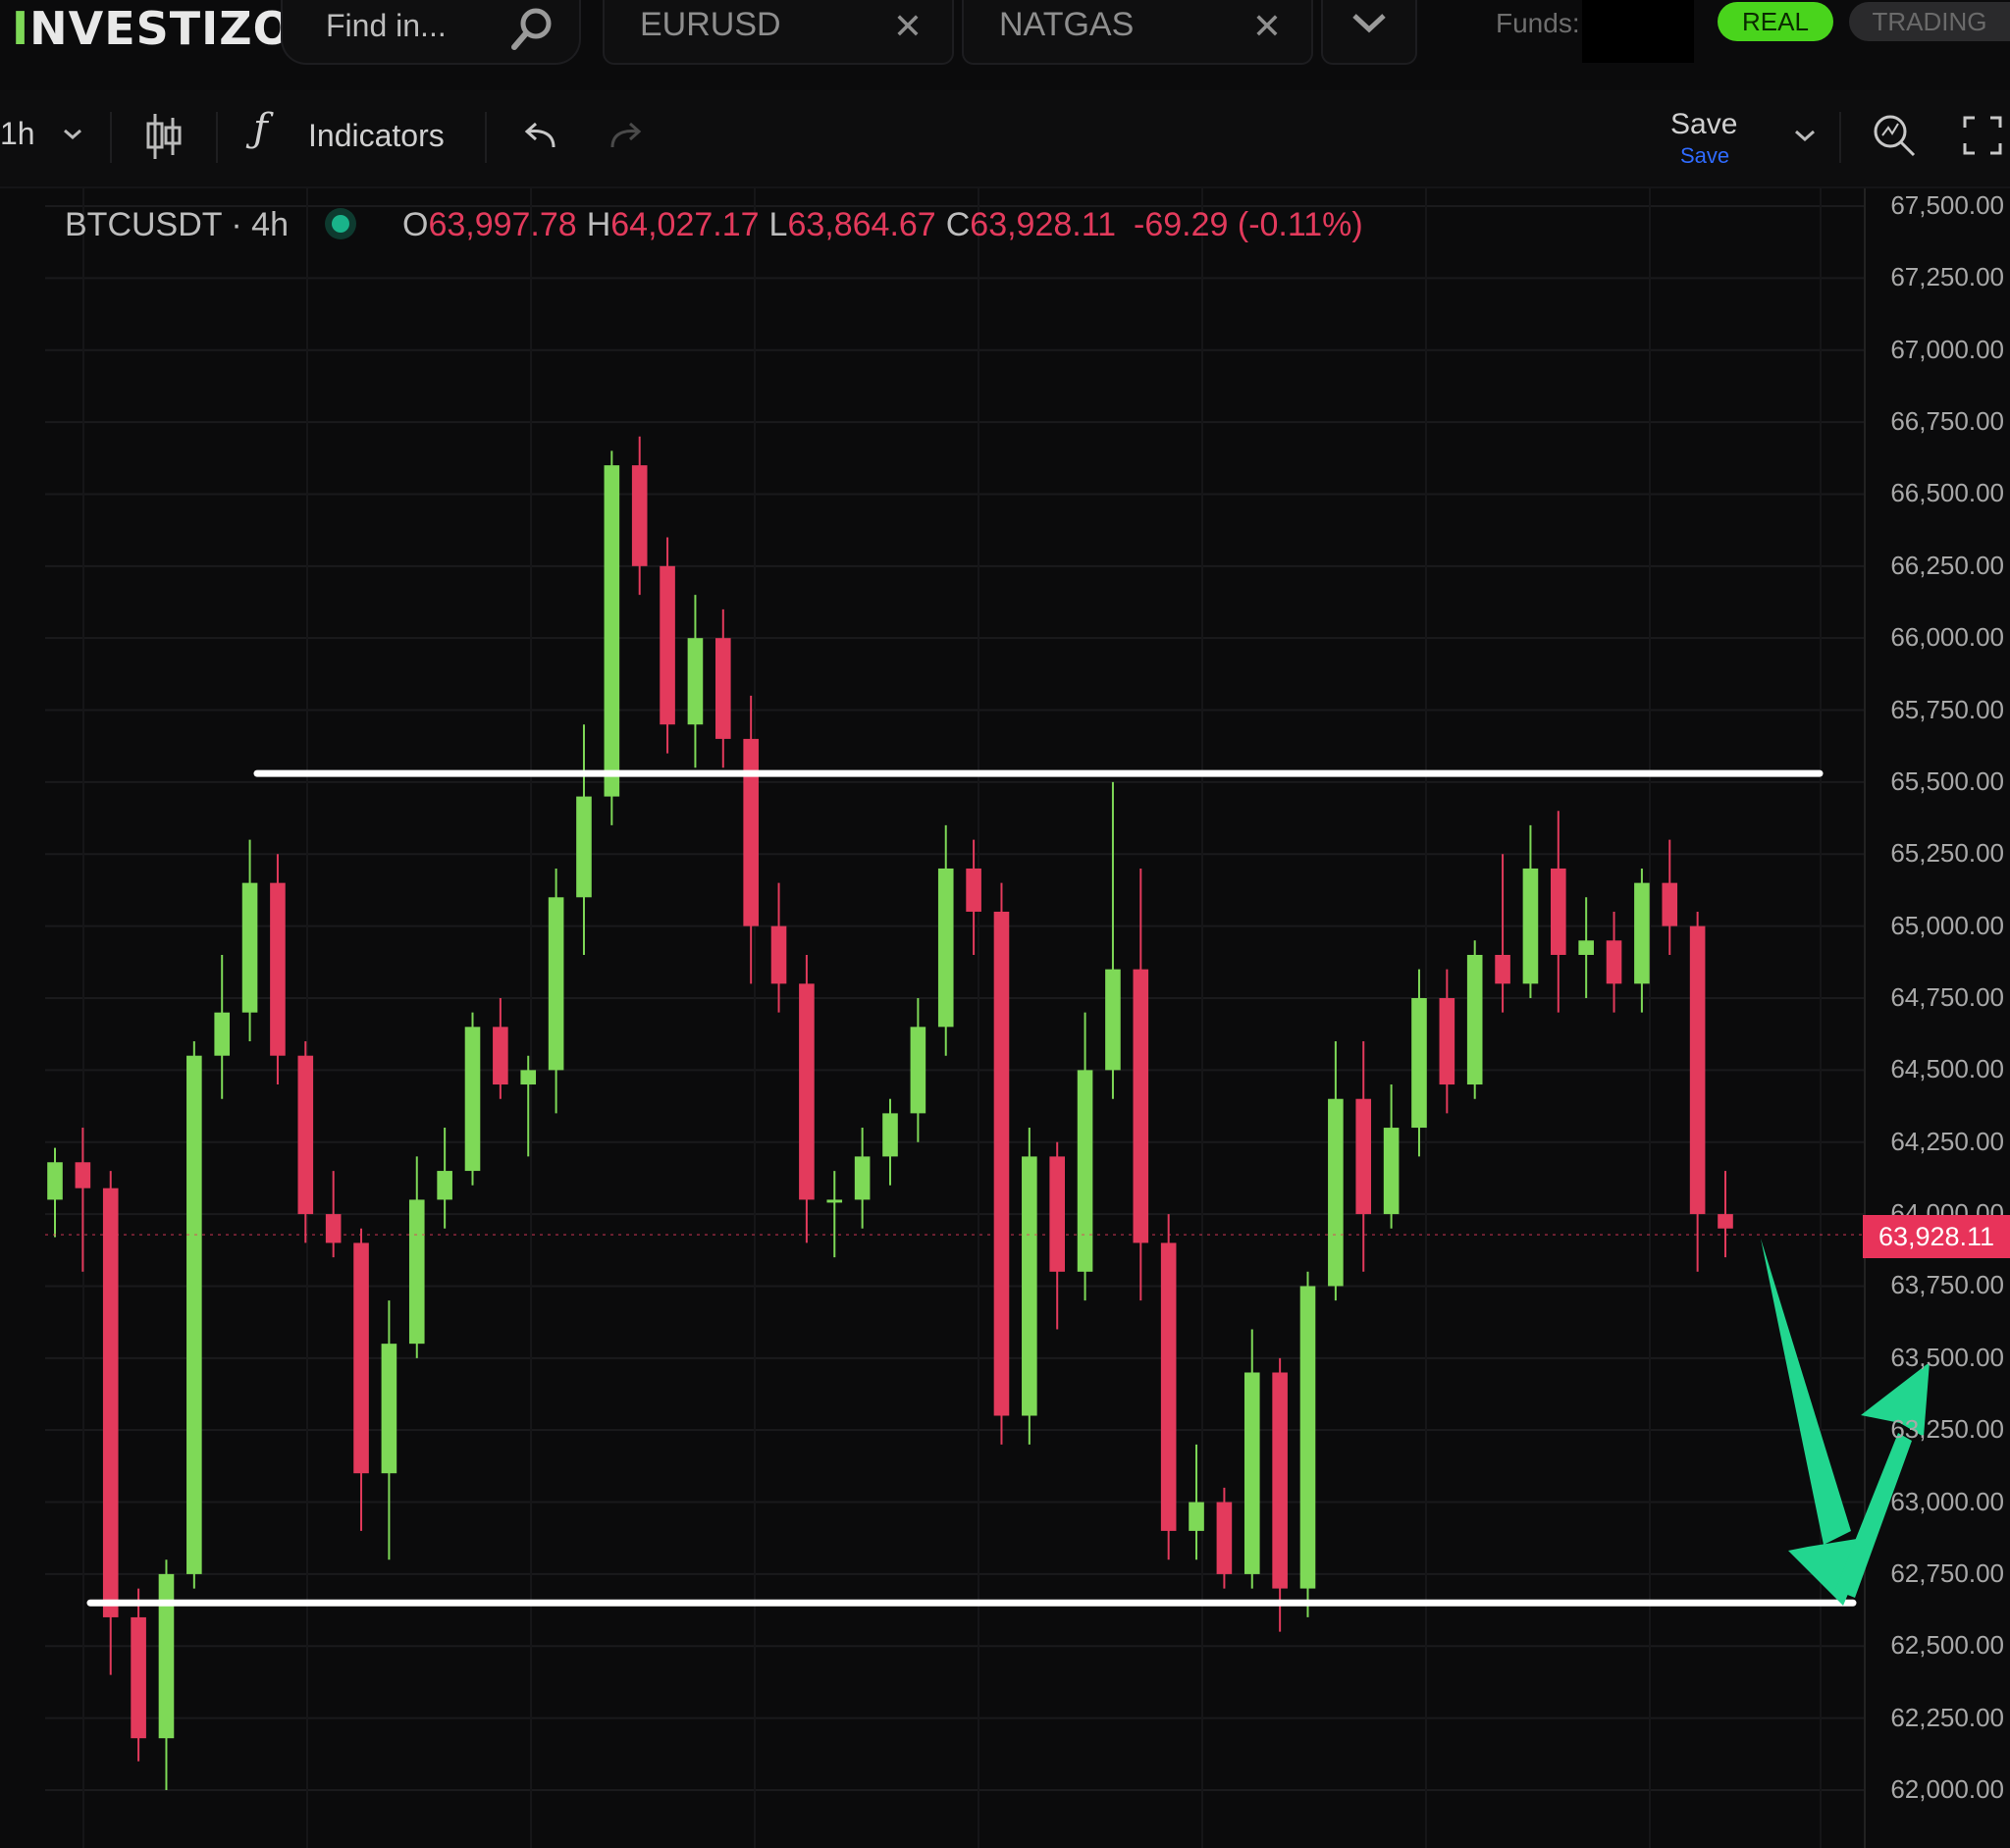 The image size is (2010, 1848). Describe the element at coordinates (1947, 277) in the screenshot. I see `price-tick-label: 67,250.00` at that location.